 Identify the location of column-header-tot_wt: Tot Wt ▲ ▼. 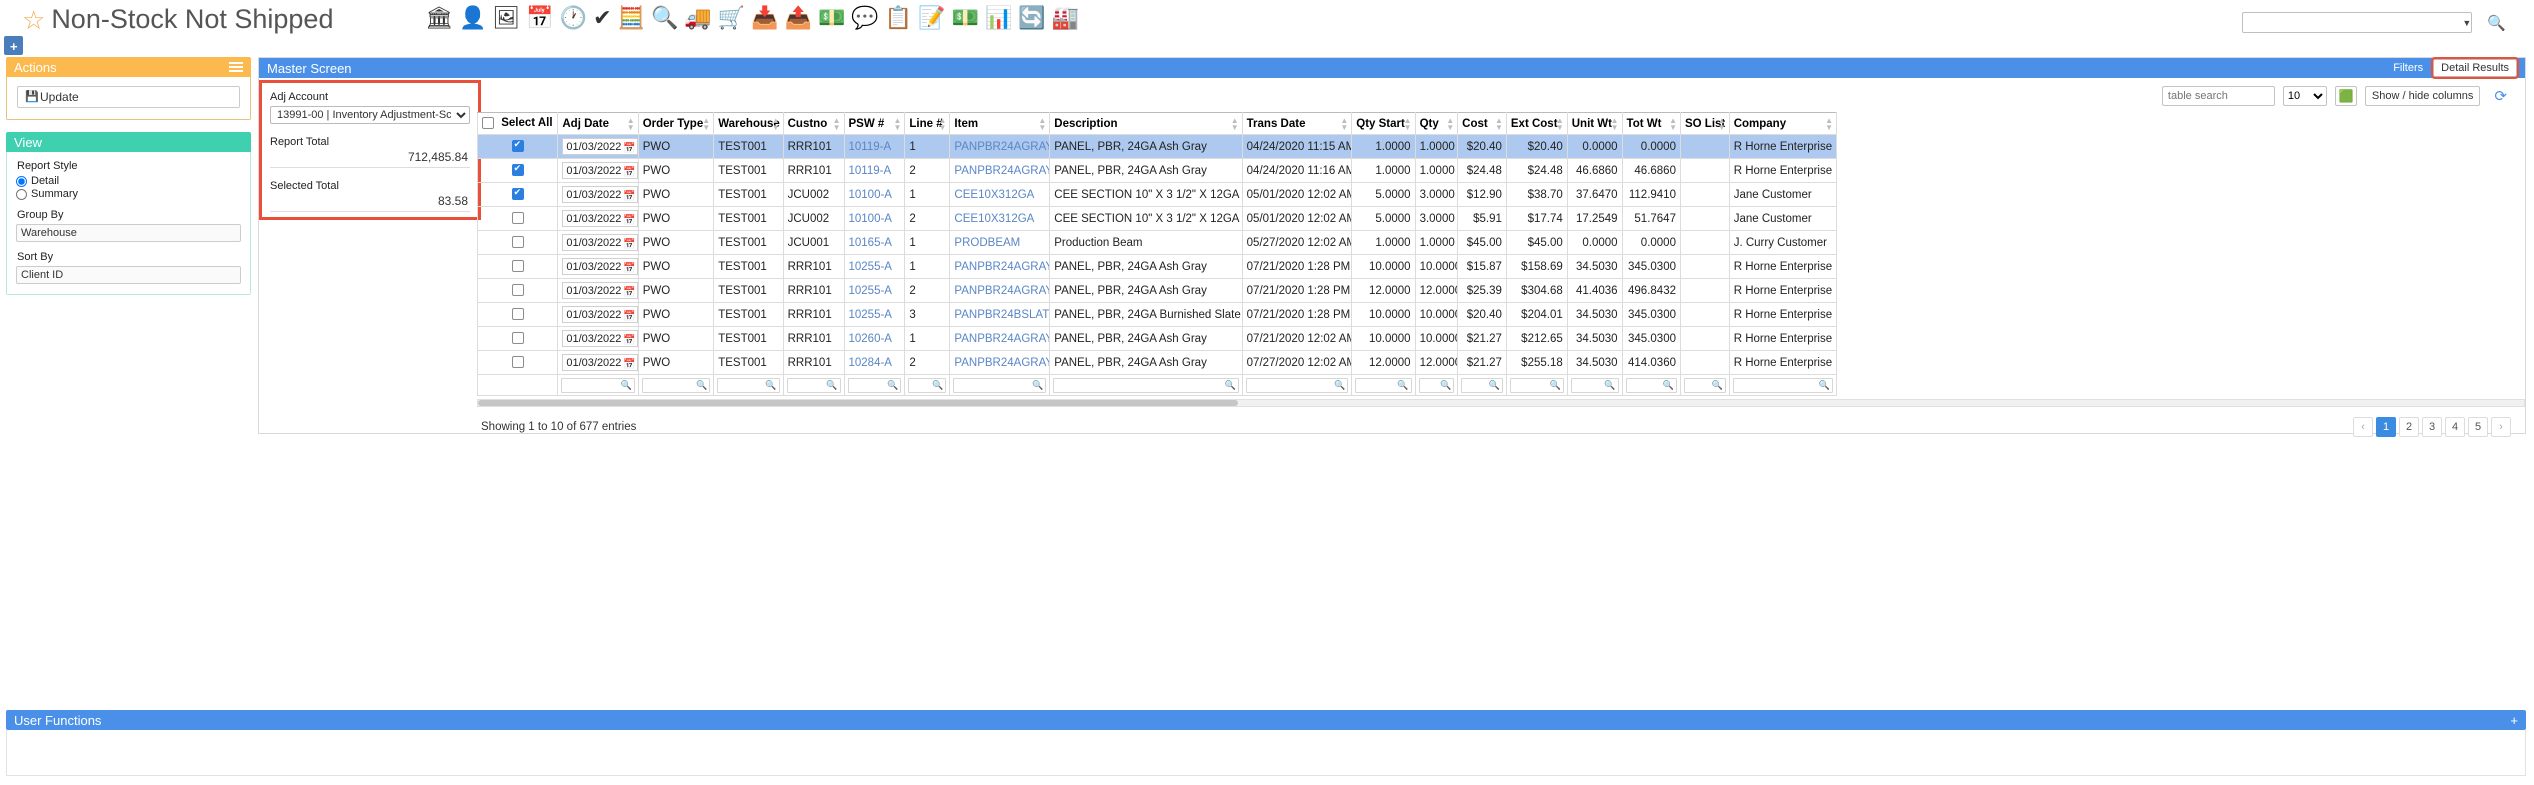
(1651, 123).